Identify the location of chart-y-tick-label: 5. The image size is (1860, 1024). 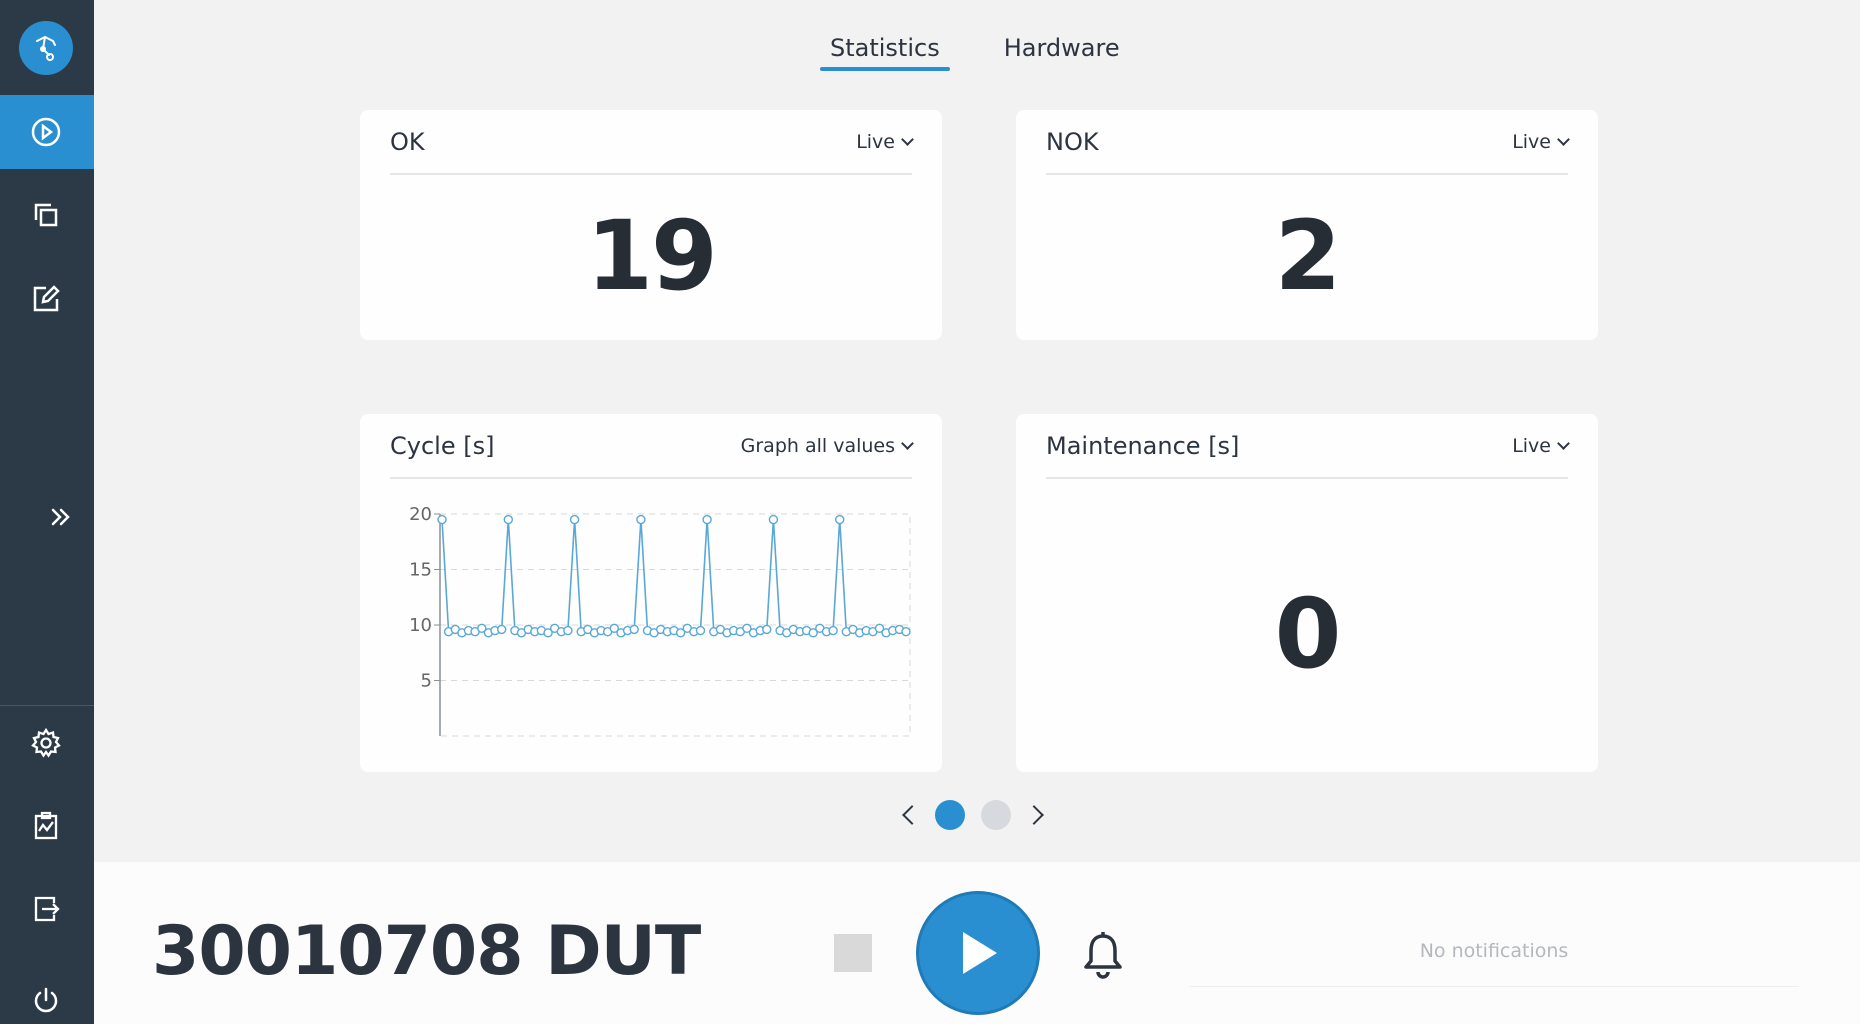
(426, 681).